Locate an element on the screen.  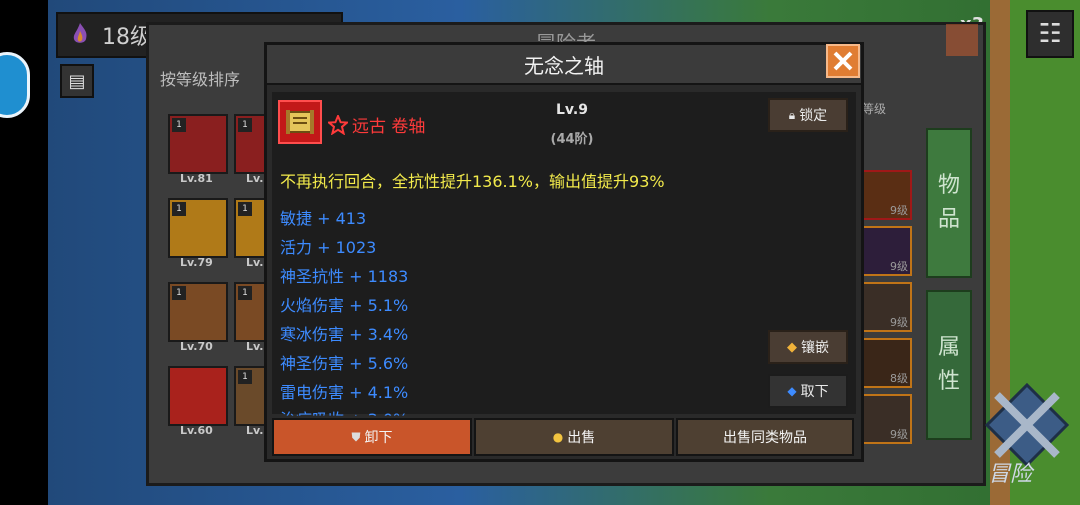
level-column-fragment: 等级 is located at coordinates (874, 109).